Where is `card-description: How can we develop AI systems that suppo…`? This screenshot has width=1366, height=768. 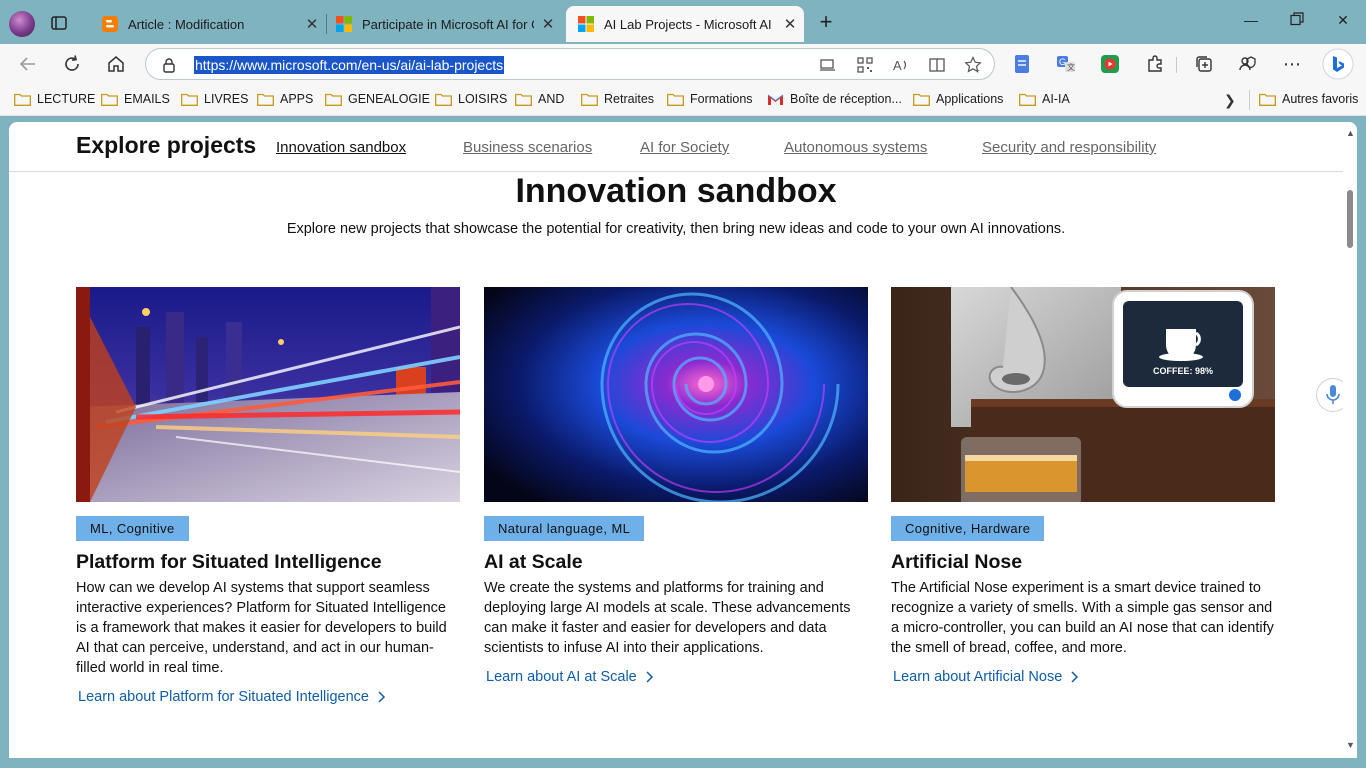
card-description: How can we develop AI systems that suppo… is located at coordinates (261, 628).